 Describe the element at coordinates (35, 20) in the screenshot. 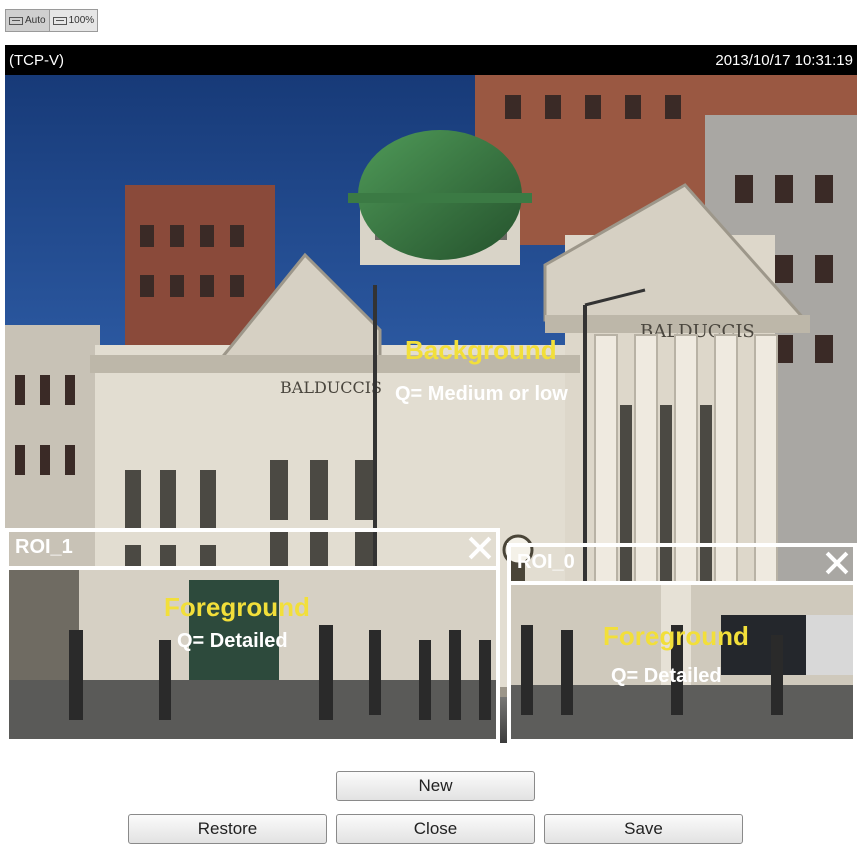

I see `zoom-auto-label: Auto` at that location.